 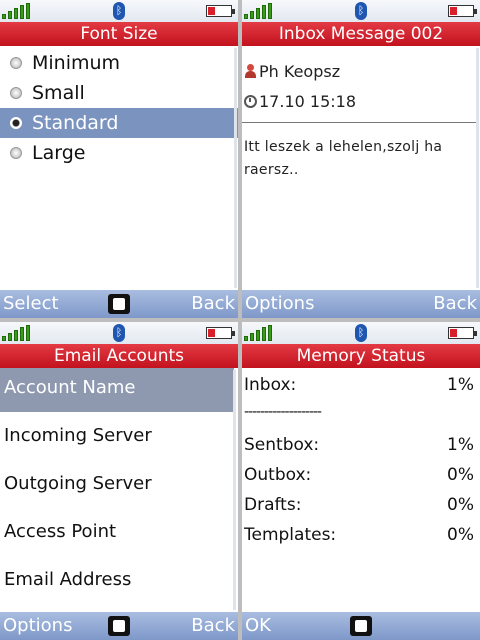 What do you see at coordinates (119, 34) in the screenshot?
I see `screen-title: Font Size` at bounding box center [119, 34].